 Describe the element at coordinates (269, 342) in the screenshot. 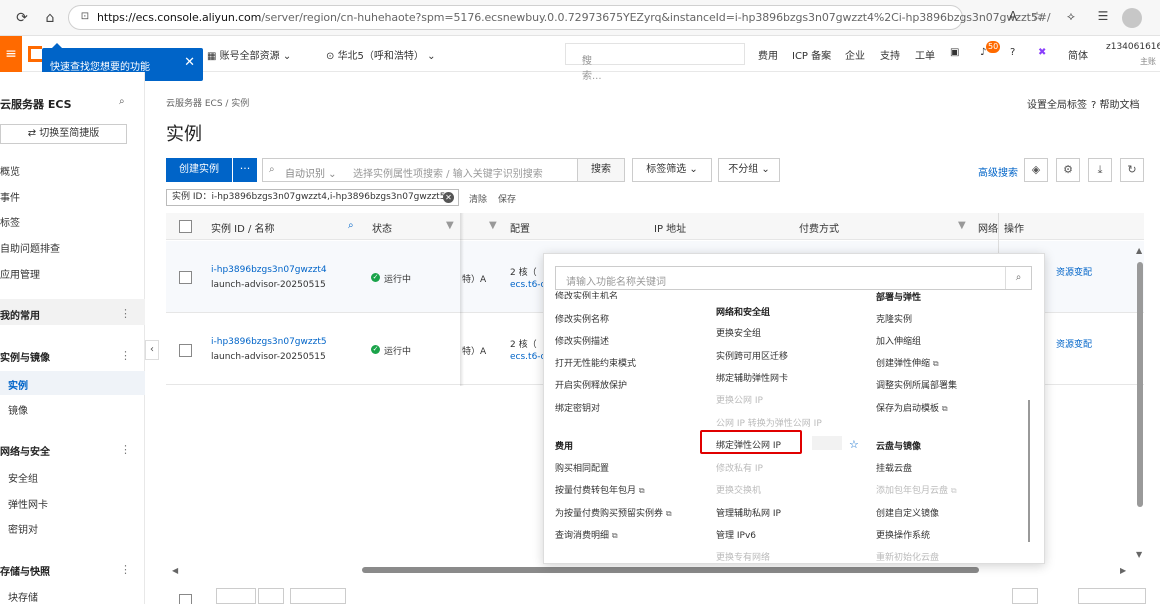

I see `instance-id-link: i-hp3896bzgs3n07gwzzt5` at that location.